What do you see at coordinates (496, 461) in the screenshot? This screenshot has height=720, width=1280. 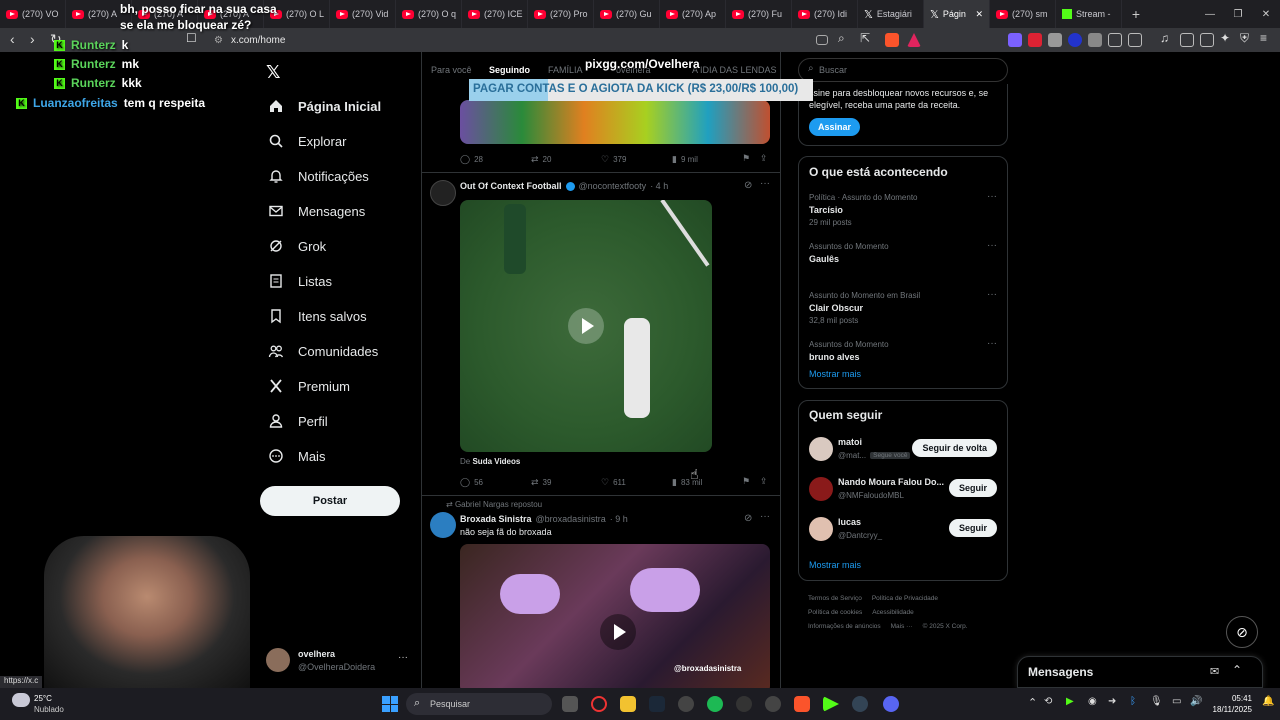 I see `video-source-link: Suda Videos` at bounding box center [496, 461].